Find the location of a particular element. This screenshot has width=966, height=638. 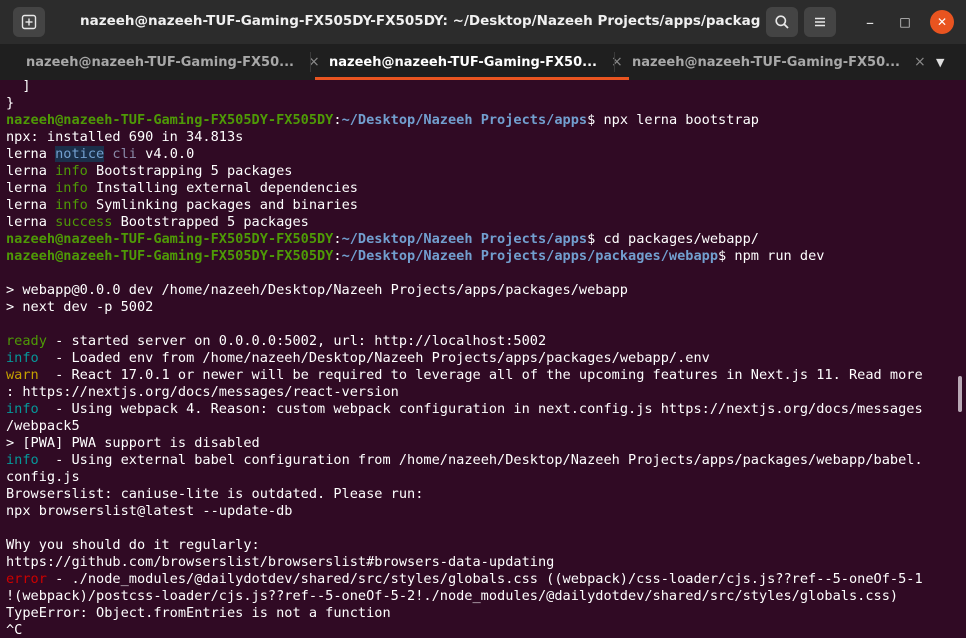

close-button: ✕ is located at coordinates (942, 22).